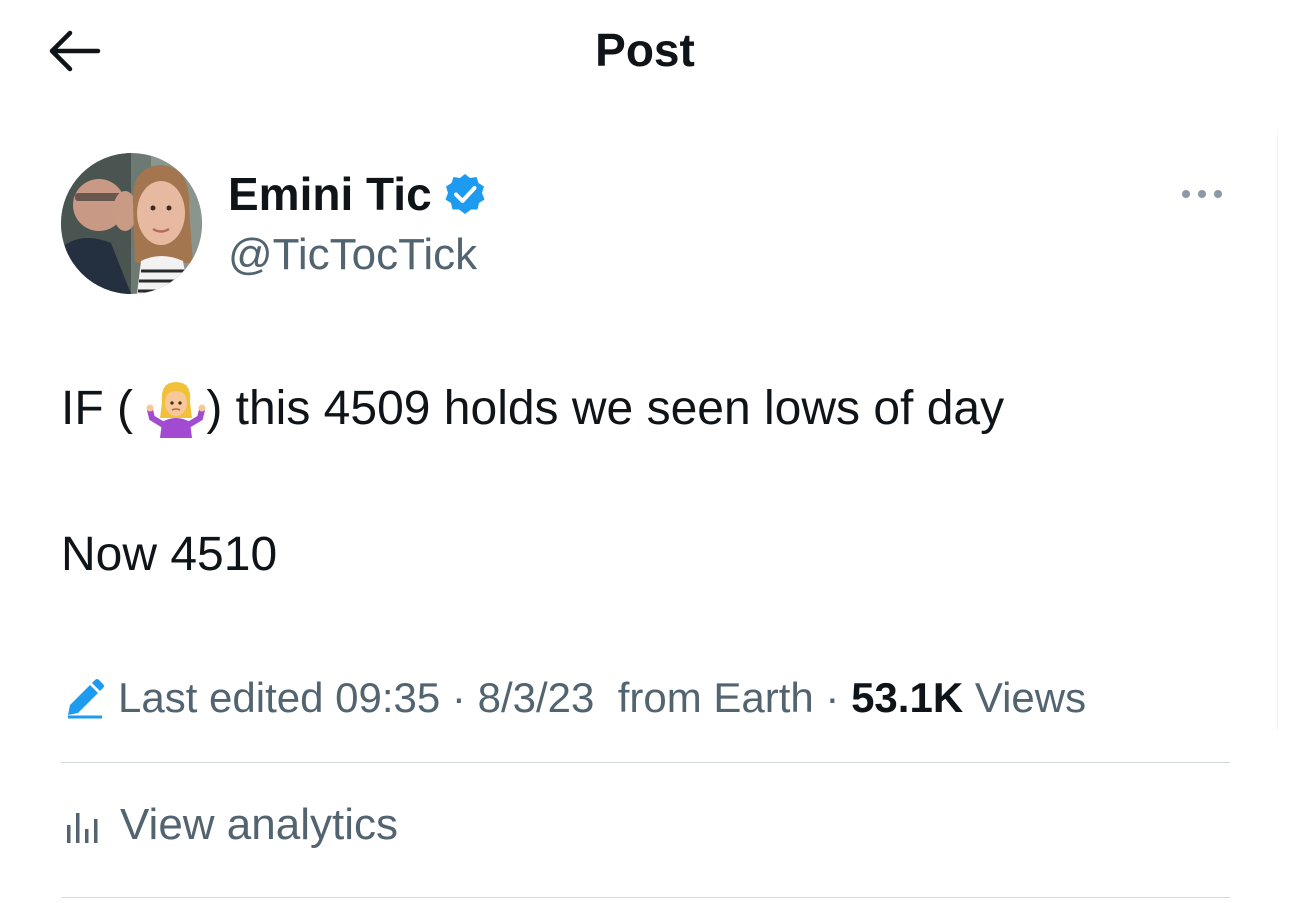 The width and height of the screenshot is (1290, 903). I want to click on panel-edge, so click(1277, 430).